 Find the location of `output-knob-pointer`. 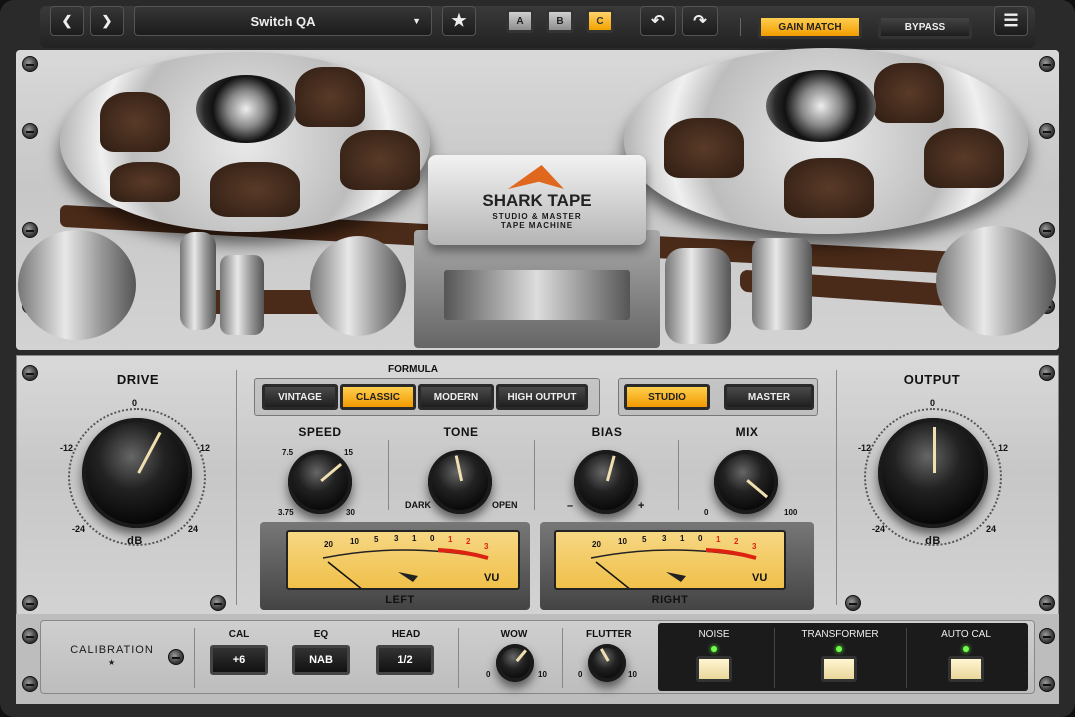

output-knob-pointer is located at coordinates (934, 449).